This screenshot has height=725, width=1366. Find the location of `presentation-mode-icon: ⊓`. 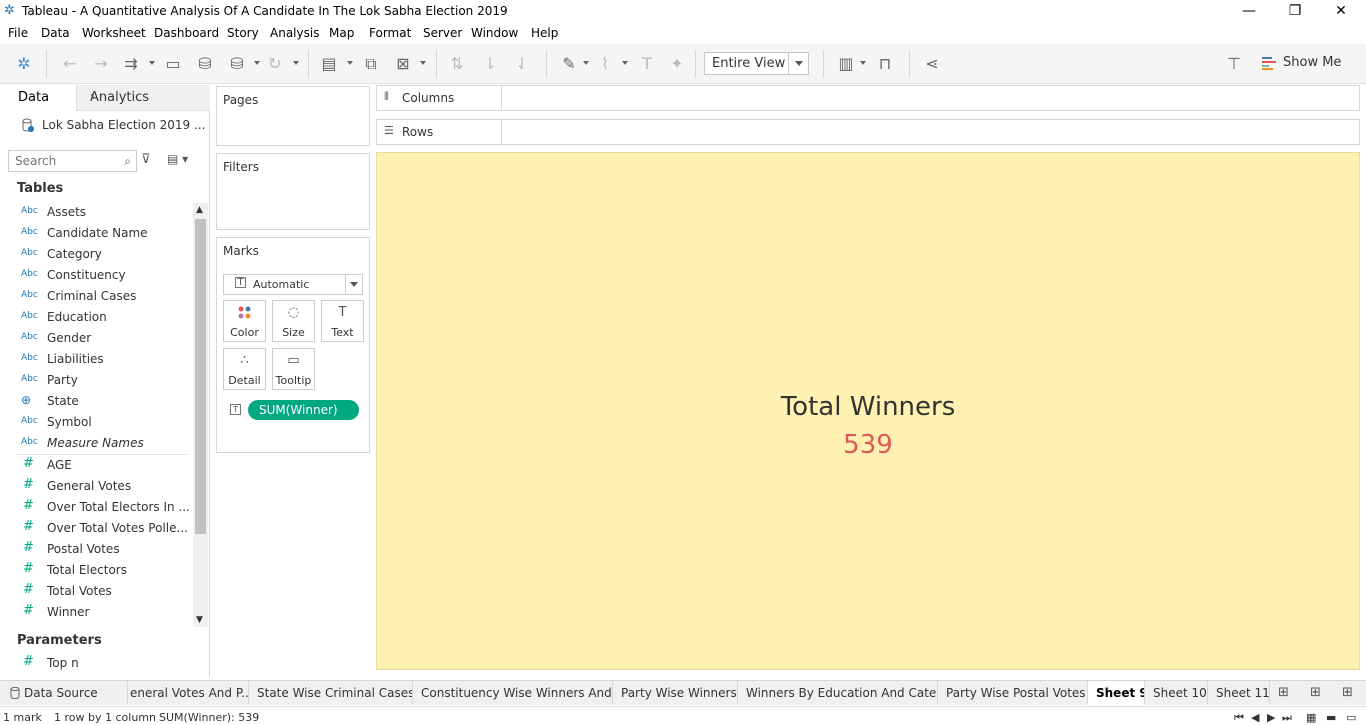

presentation-mode-icon: ⊓ is located at coordinates (885, 64).